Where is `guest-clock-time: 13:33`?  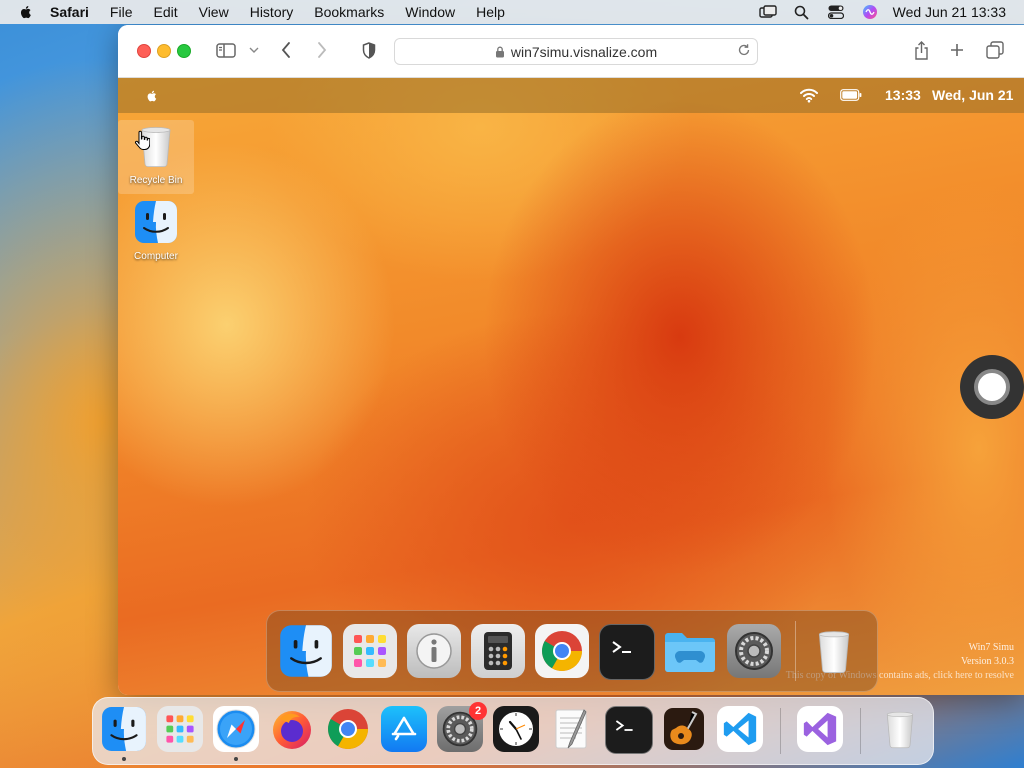
guest-clock-time: 13:33 is located at coordinates (903, 95).